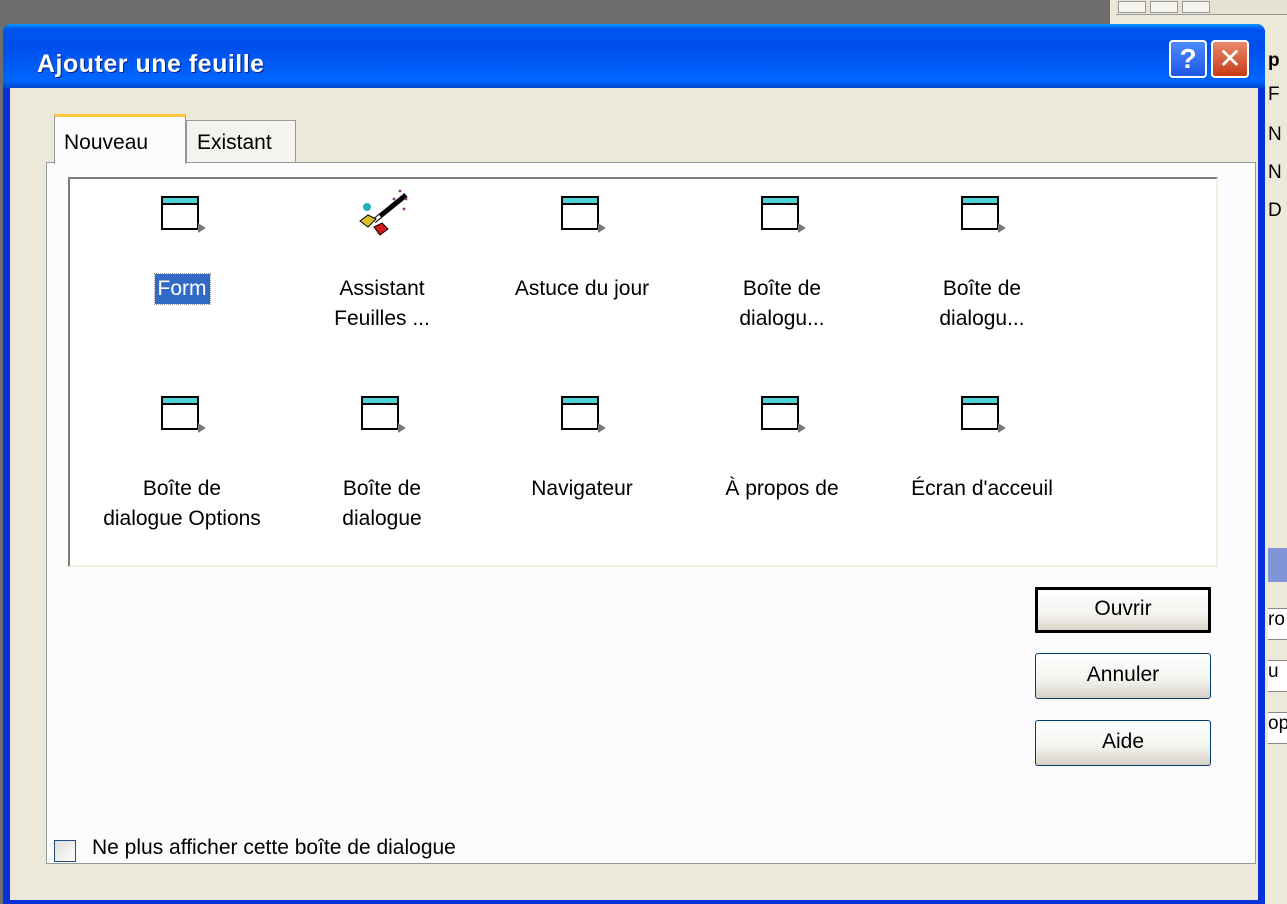  What do you see at coordinates (151, 64) in the screenshot?
I see `dialog-title: Ajouter une feuille` at bounding box center [151, 64].